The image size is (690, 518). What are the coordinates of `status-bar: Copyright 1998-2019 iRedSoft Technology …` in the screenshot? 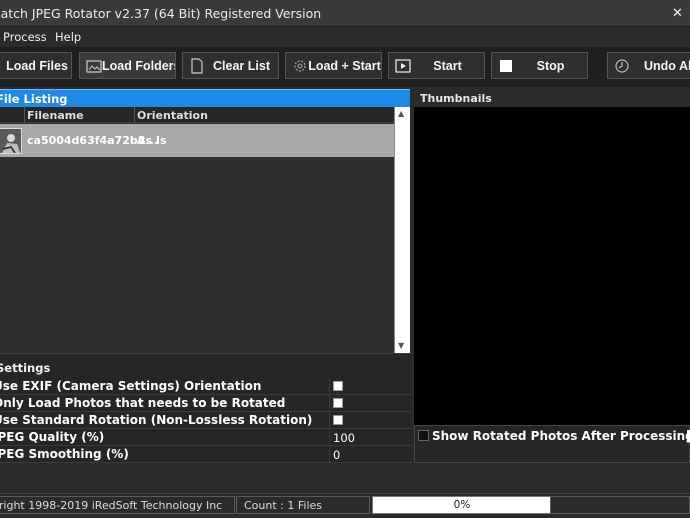 It's located at (345, 505).